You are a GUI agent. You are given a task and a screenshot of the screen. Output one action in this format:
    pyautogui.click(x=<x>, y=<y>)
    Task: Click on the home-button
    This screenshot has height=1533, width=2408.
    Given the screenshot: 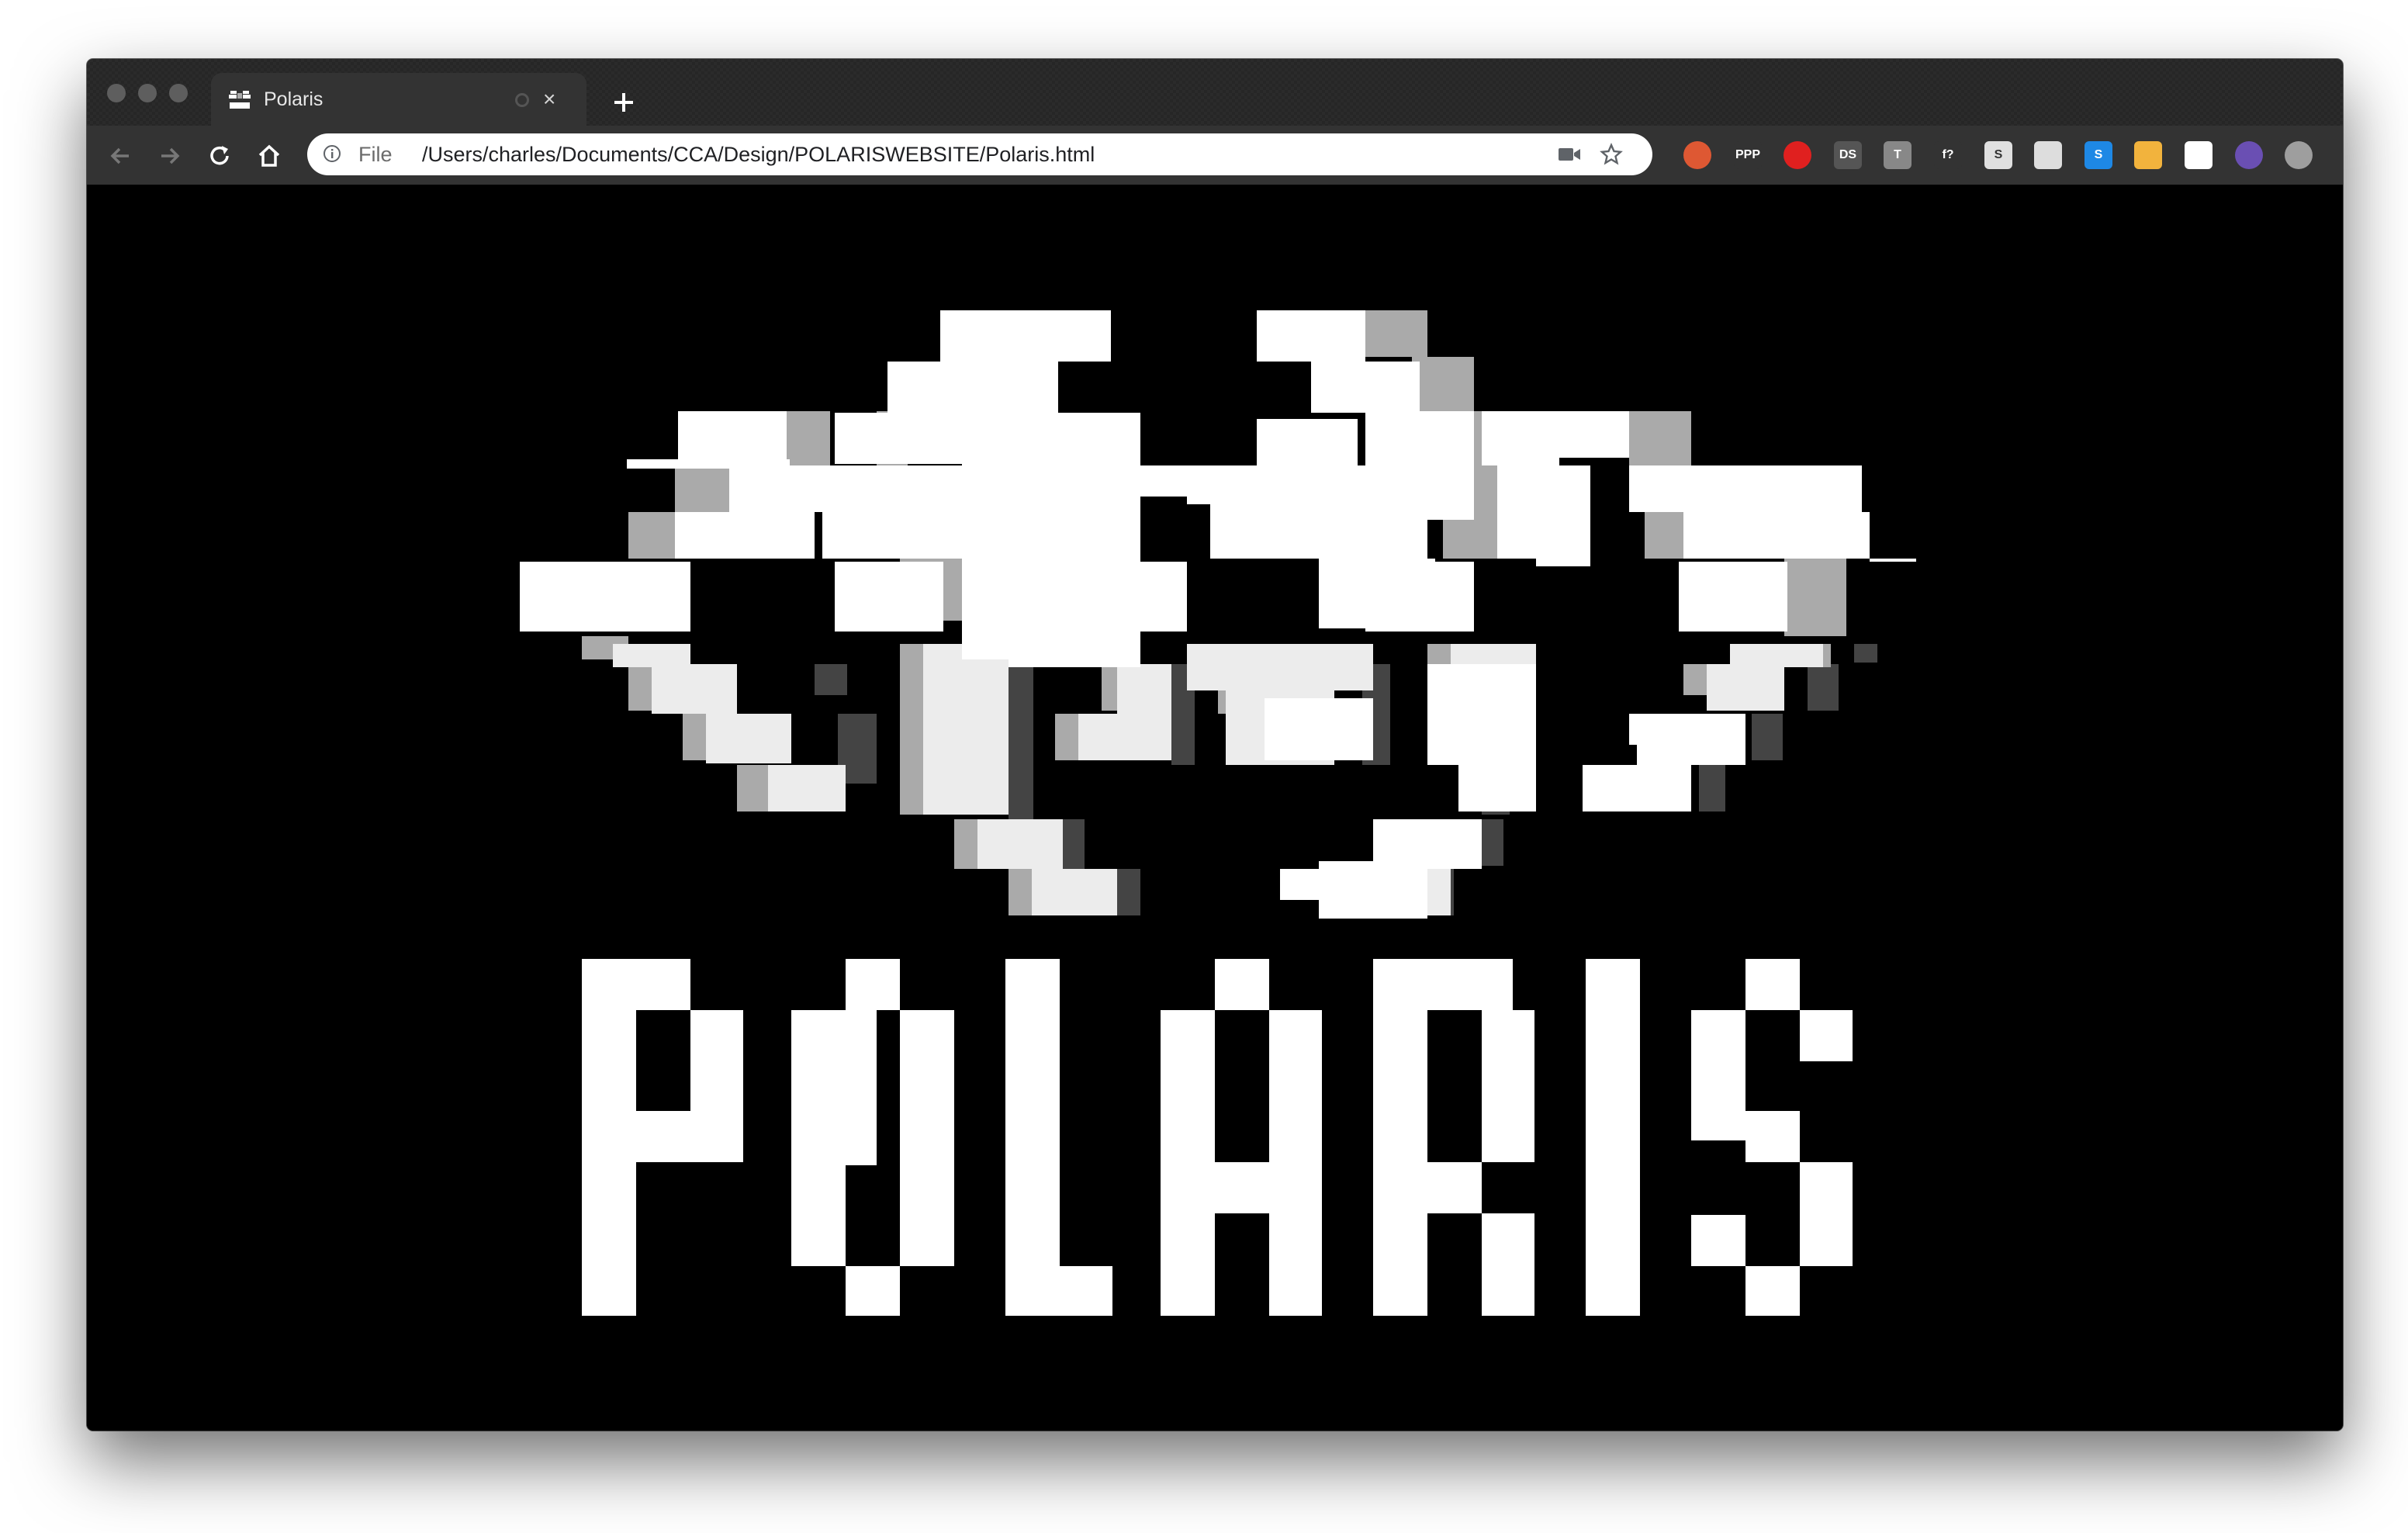 What is the action you would take?
    pyautogui.click(x=269, y=156)
    